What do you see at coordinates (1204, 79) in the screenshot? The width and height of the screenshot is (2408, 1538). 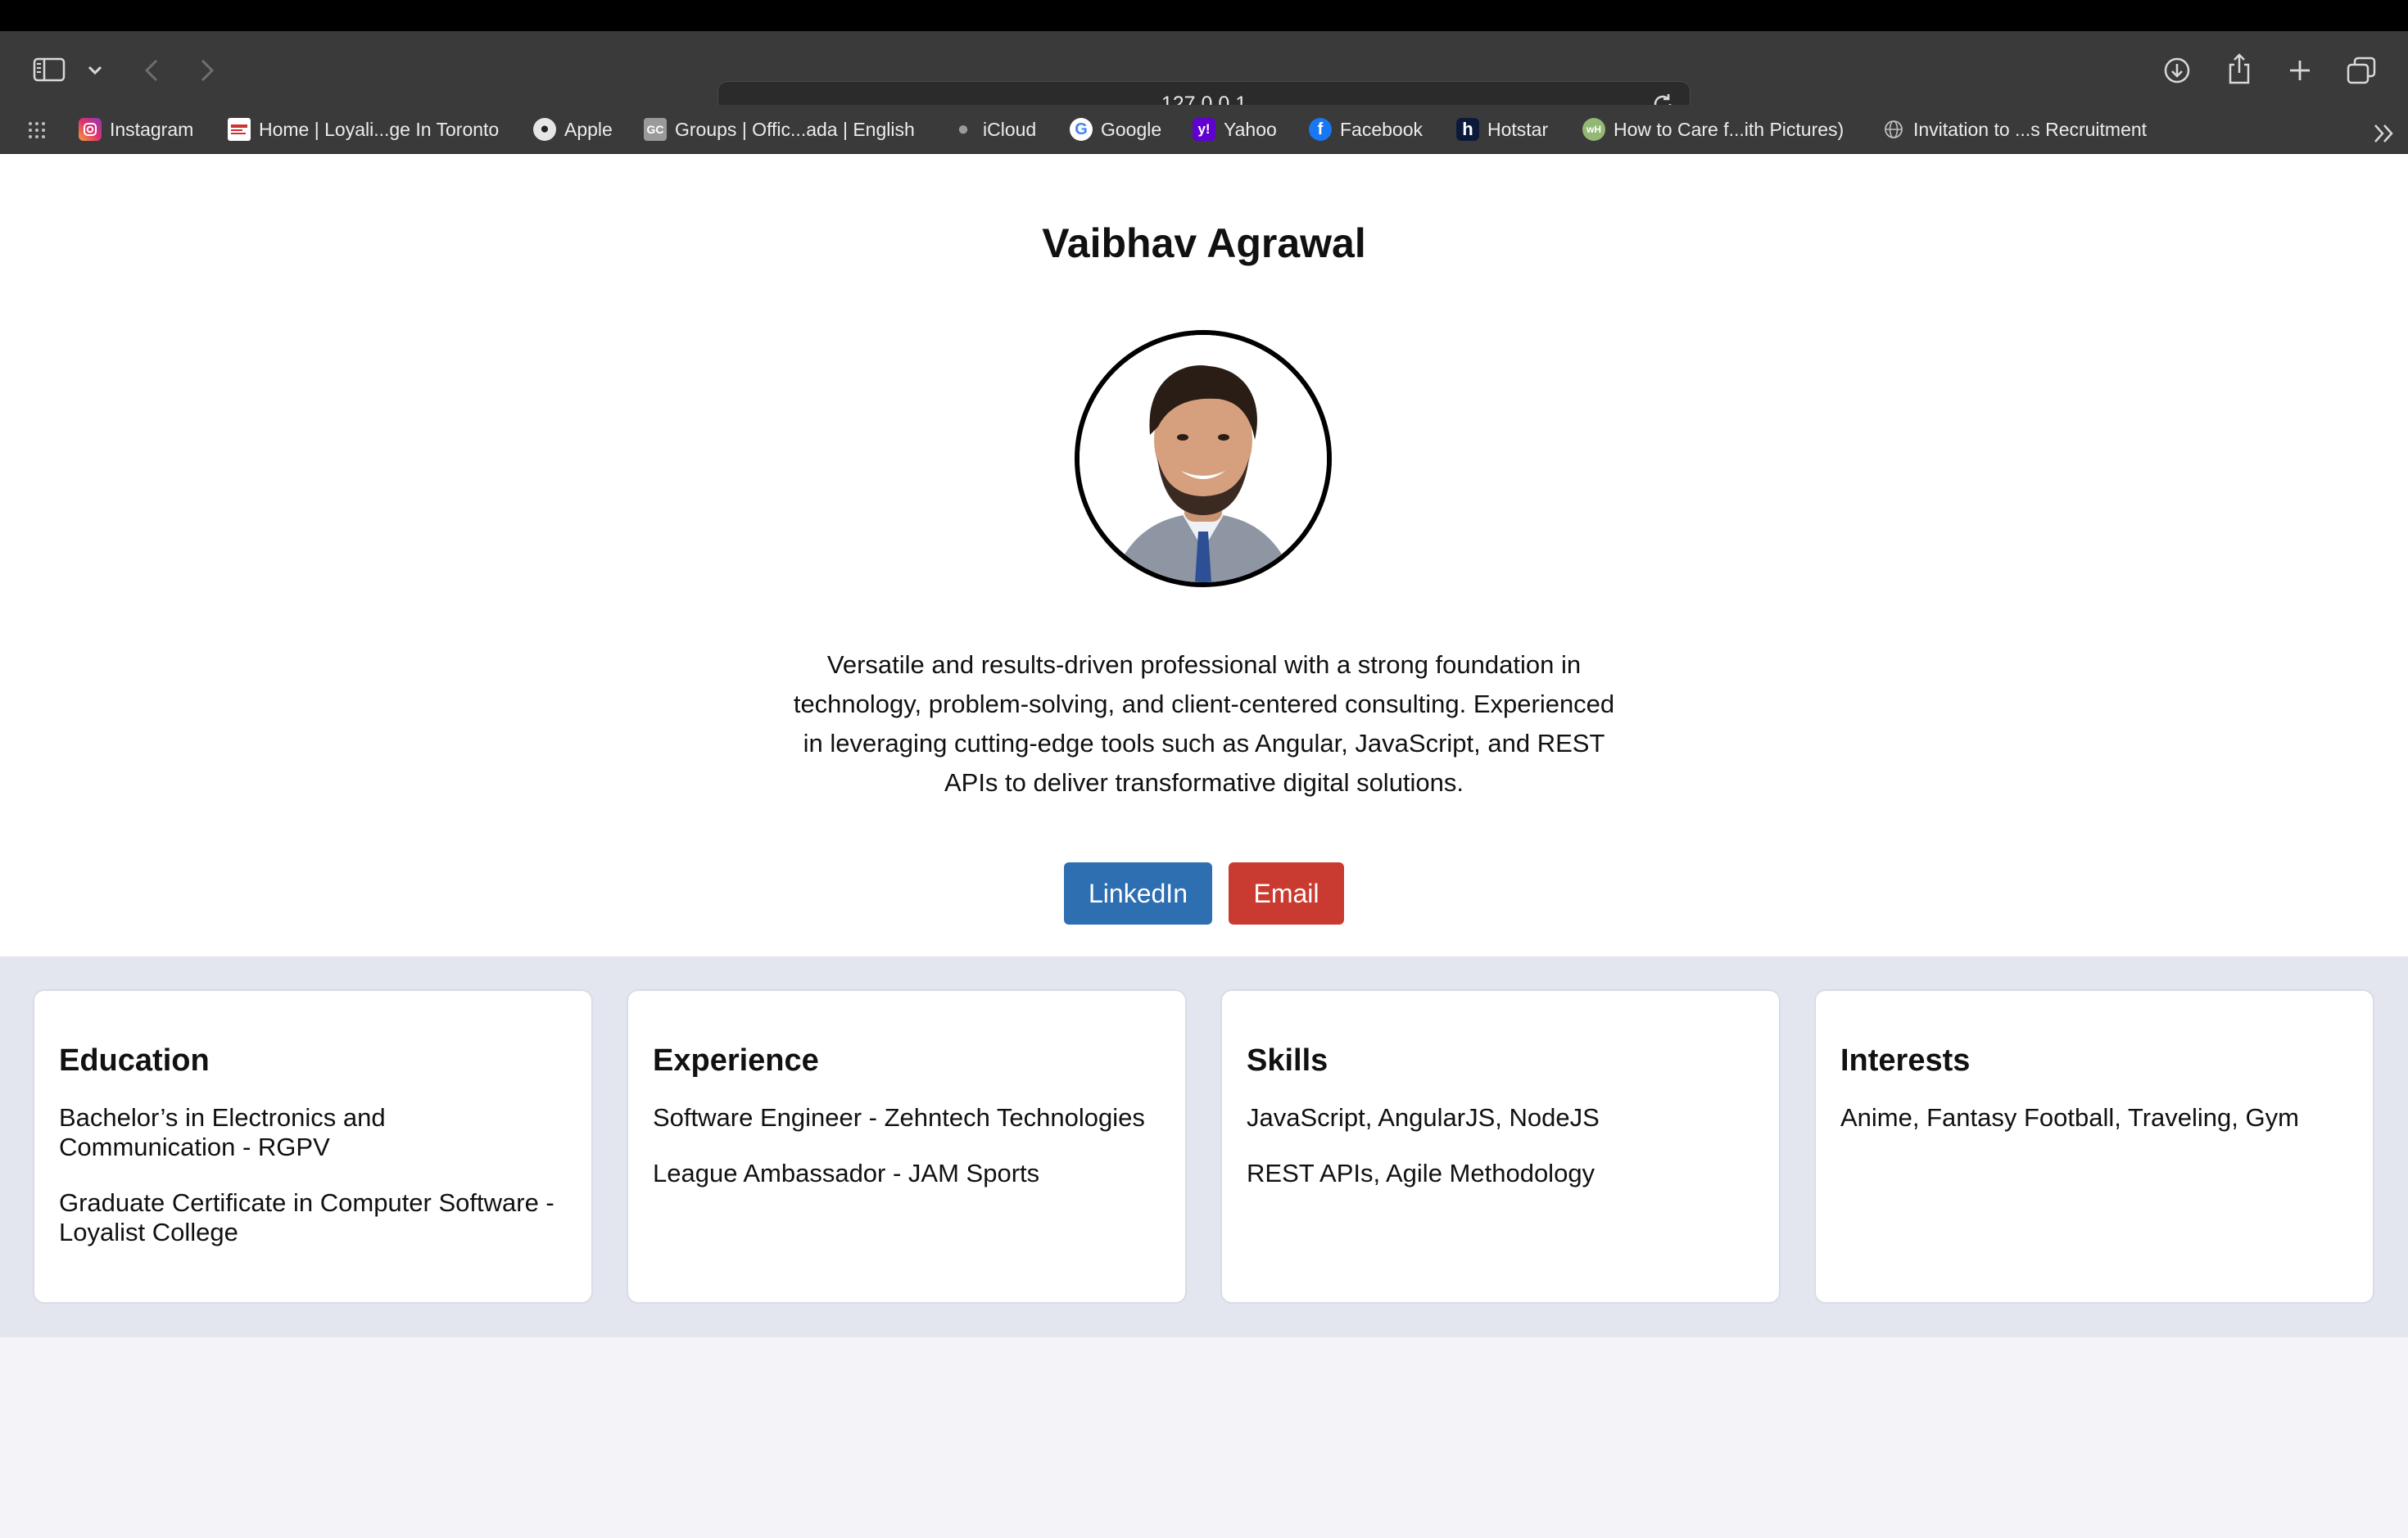 I see `browser-toolbar: 127.0.0.1` at bounding box center [1204, 79].